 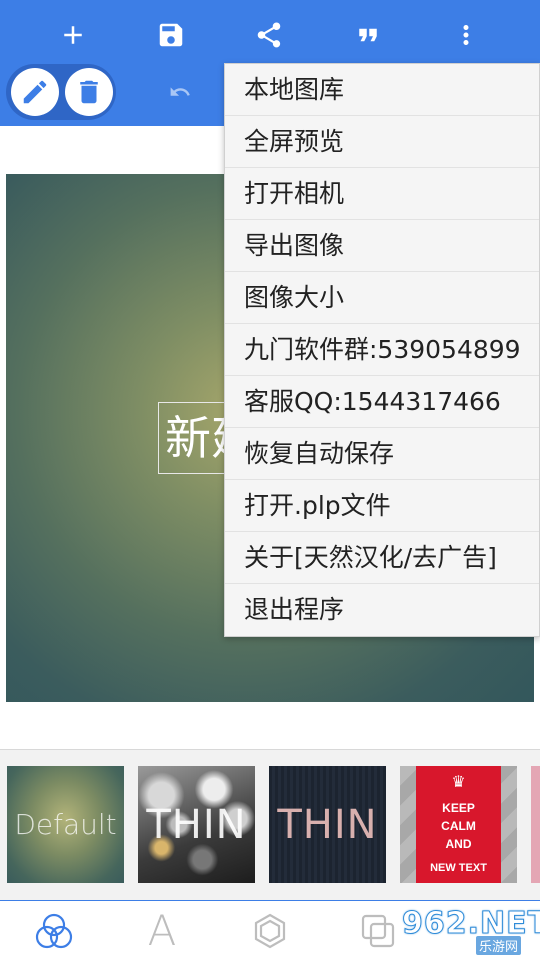 I want to click on template-thumb-thin-dark: THIN, so click(x=327, y=824).